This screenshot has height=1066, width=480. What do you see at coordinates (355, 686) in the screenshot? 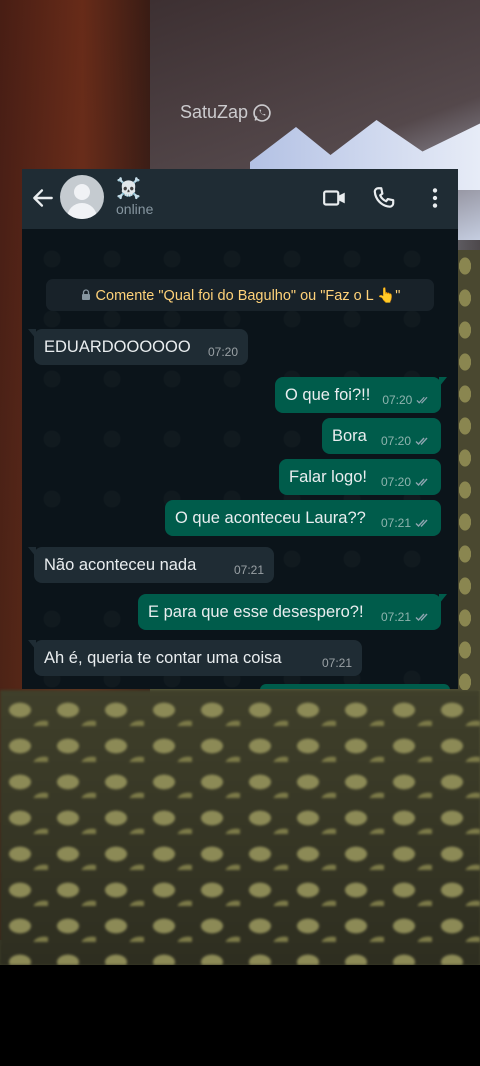
I see `message-bubble-outgoing-partial` at bounding box center [355, 686].